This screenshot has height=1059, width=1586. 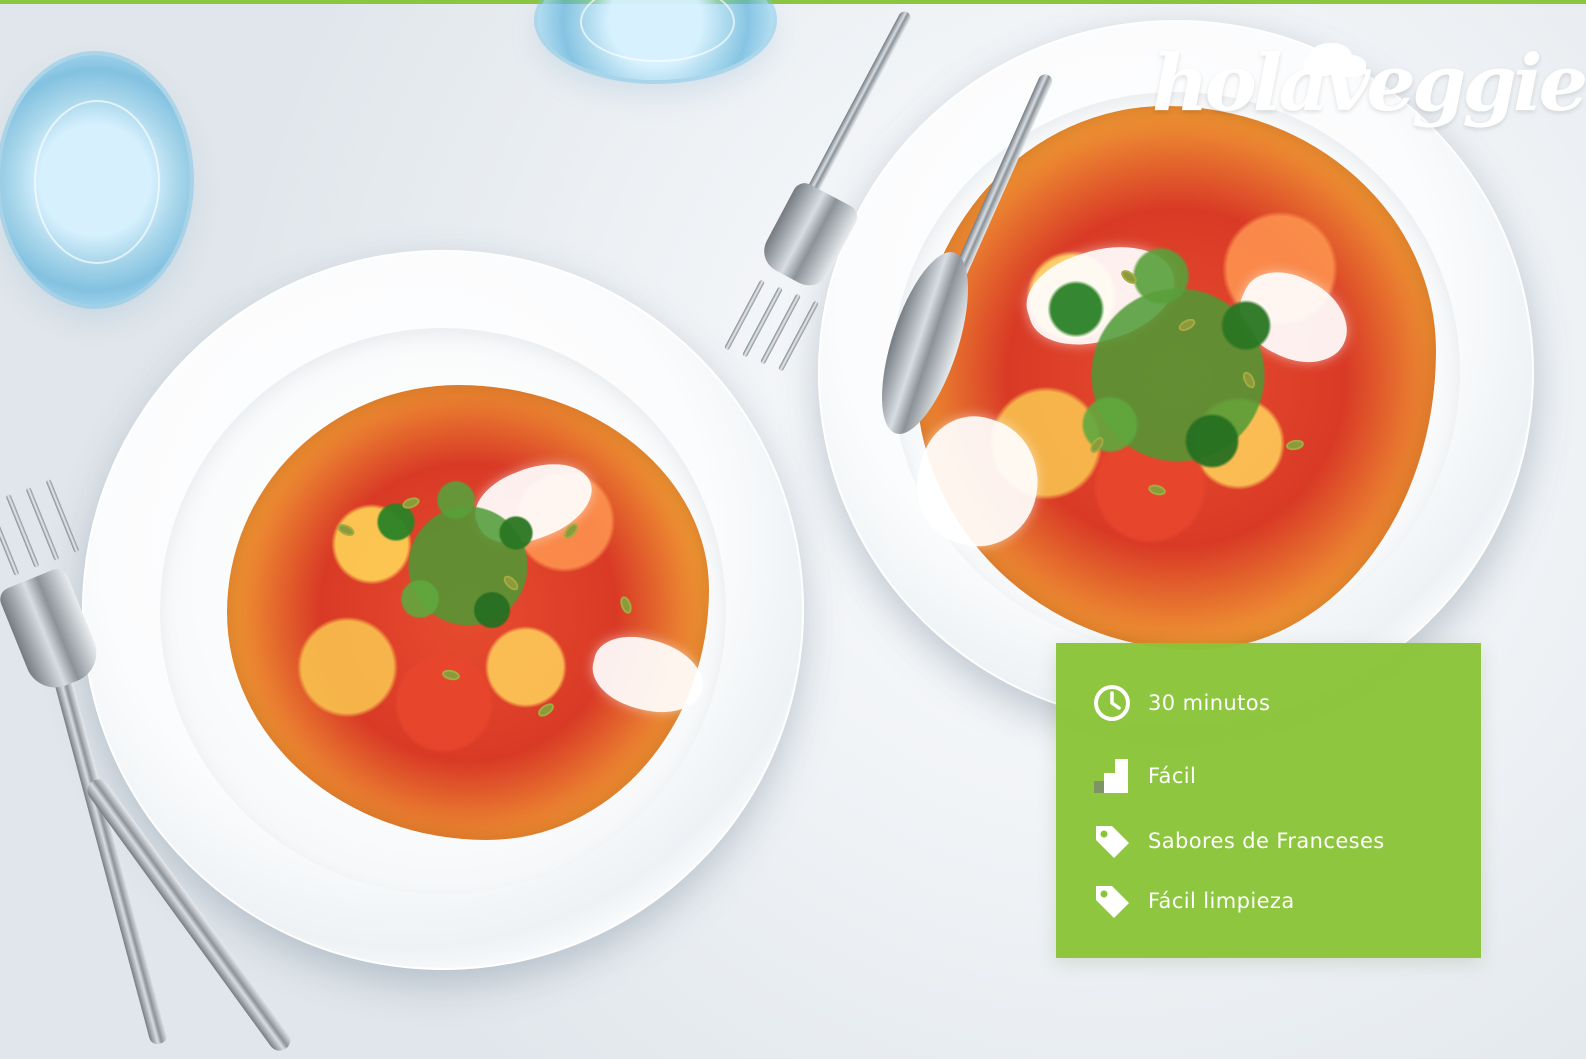 I want to click on recipe-tag: Fácil limpieza, so click(x=1221, y=900).